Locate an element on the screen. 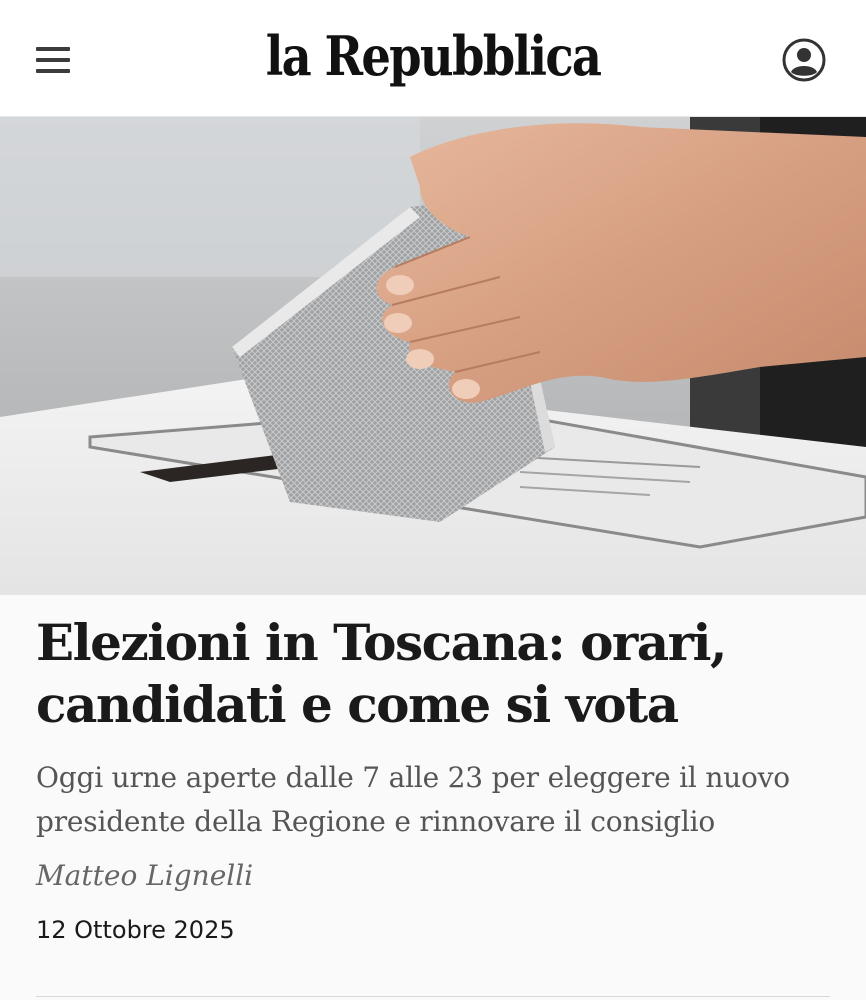 Image resolution: width=866 pixels, height=1000 pixels. site-header: la Repubblica is located at coordinates (433, 58).